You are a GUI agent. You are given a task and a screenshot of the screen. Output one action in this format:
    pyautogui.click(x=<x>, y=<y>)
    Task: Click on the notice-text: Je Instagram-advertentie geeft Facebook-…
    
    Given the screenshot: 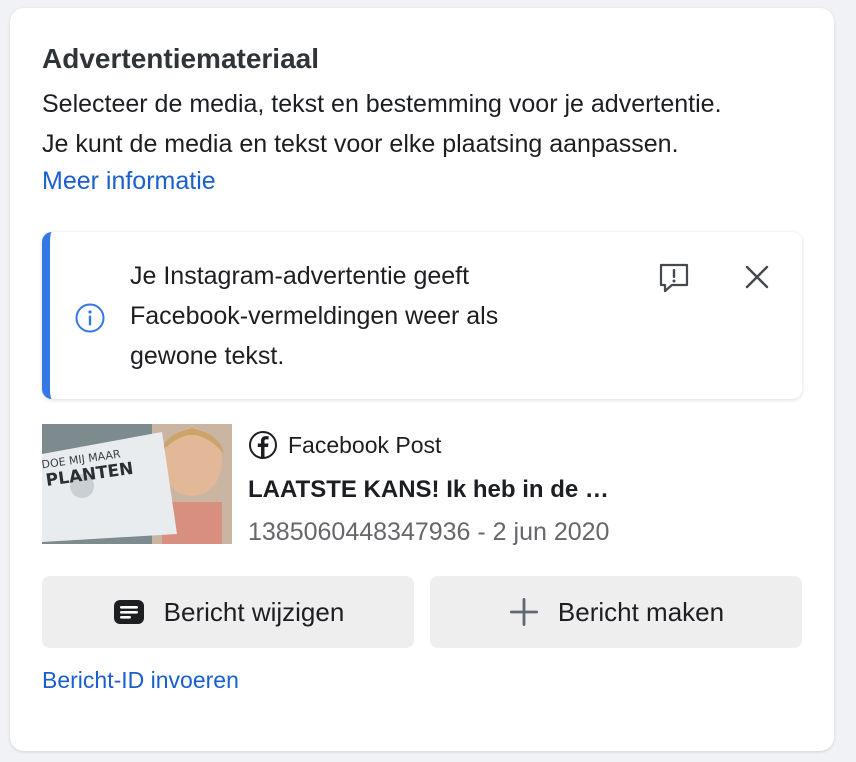 What is the action you would take?
    pyautogui.click(x=360, y=316)
    